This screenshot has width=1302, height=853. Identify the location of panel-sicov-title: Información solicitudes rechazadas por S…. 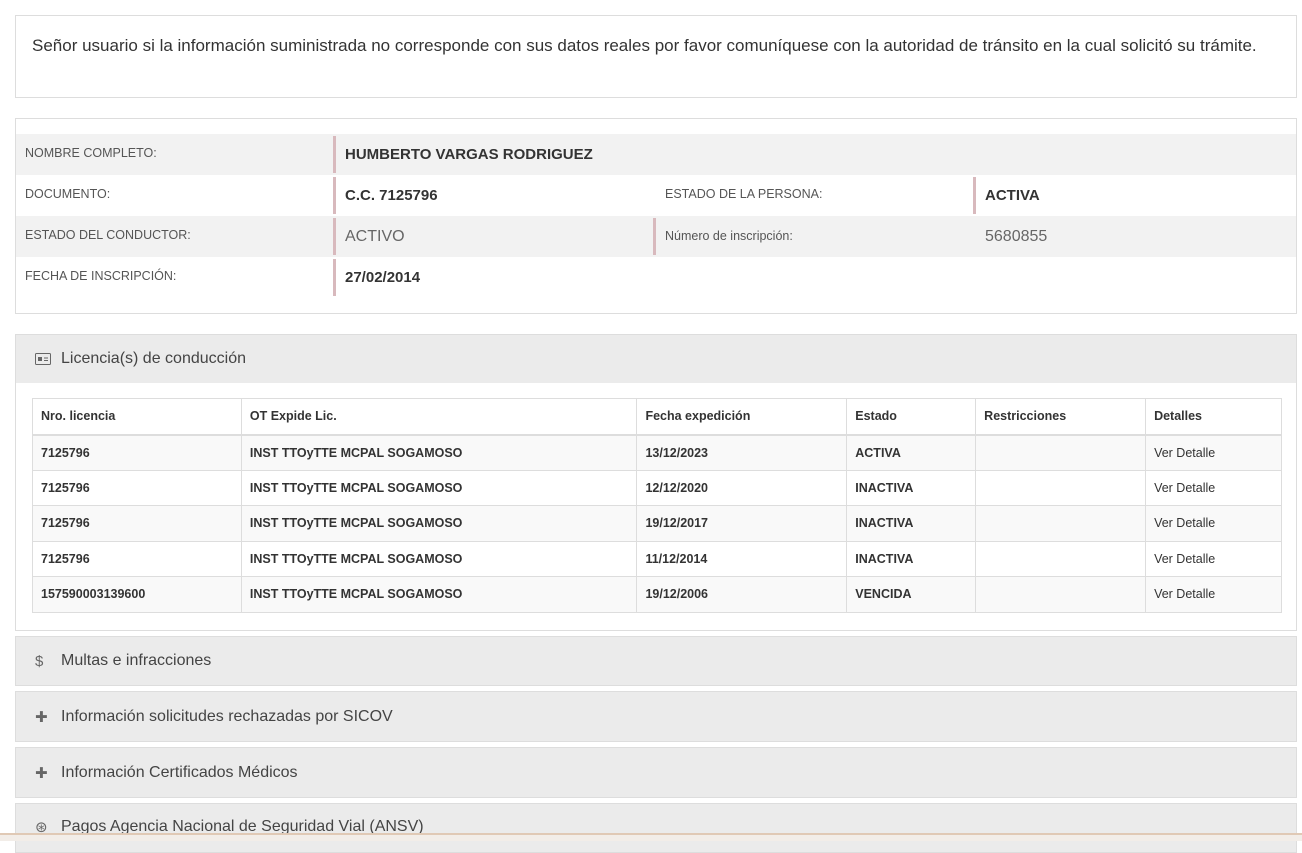
(227, 716).